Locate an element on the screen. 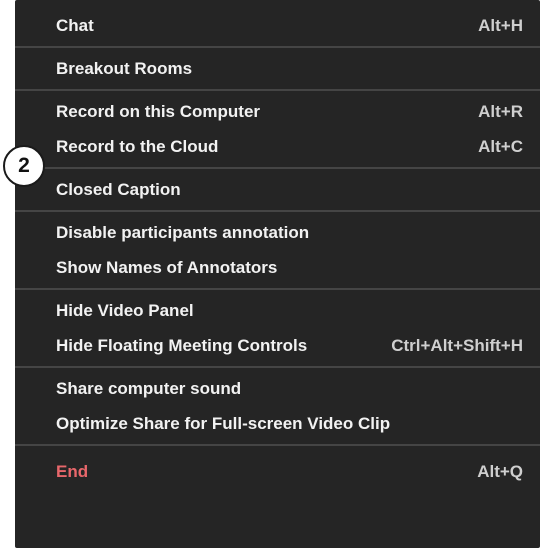 The width and height of the screenshot is (545, 548). menu-item-shortcut: Alt+C is located at coordinates (500, 146).